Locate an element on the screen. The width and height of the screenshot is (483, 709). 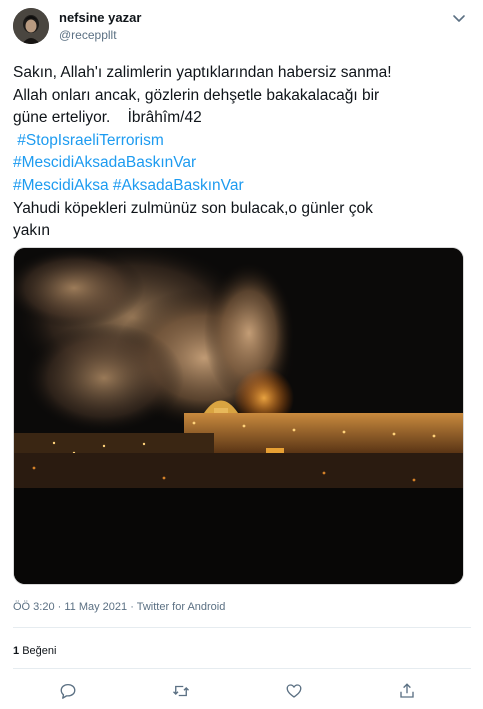
like-icon is located at coordinates (294, 691).